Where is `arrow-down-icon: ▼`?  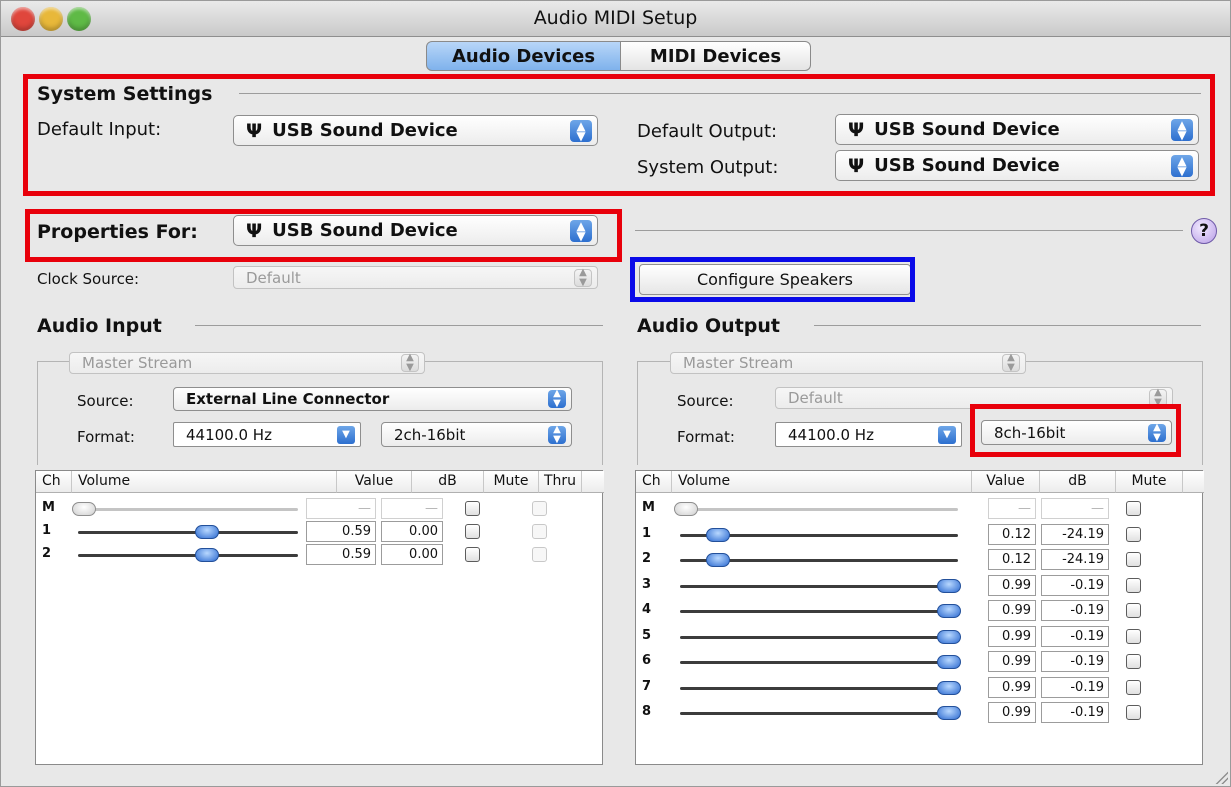 arrow-down-icon: ▼ is located at coordinates (947, 434).